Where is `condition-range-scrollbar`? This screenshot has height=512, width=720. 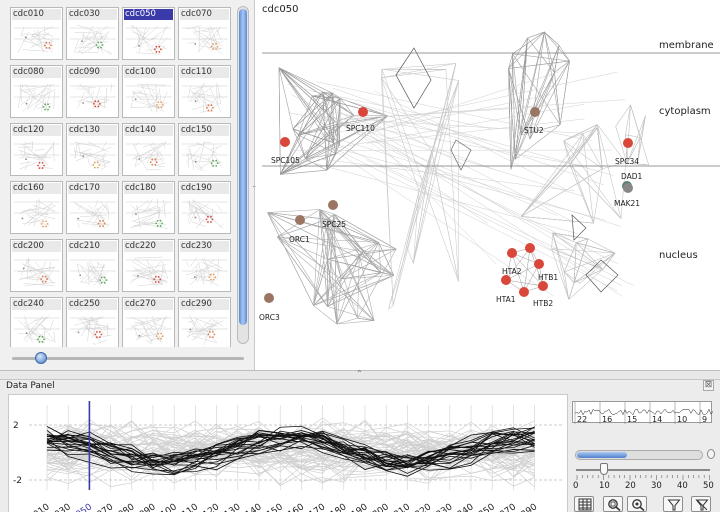 condition-range-scrollbar is located at coordinates (639, 455).